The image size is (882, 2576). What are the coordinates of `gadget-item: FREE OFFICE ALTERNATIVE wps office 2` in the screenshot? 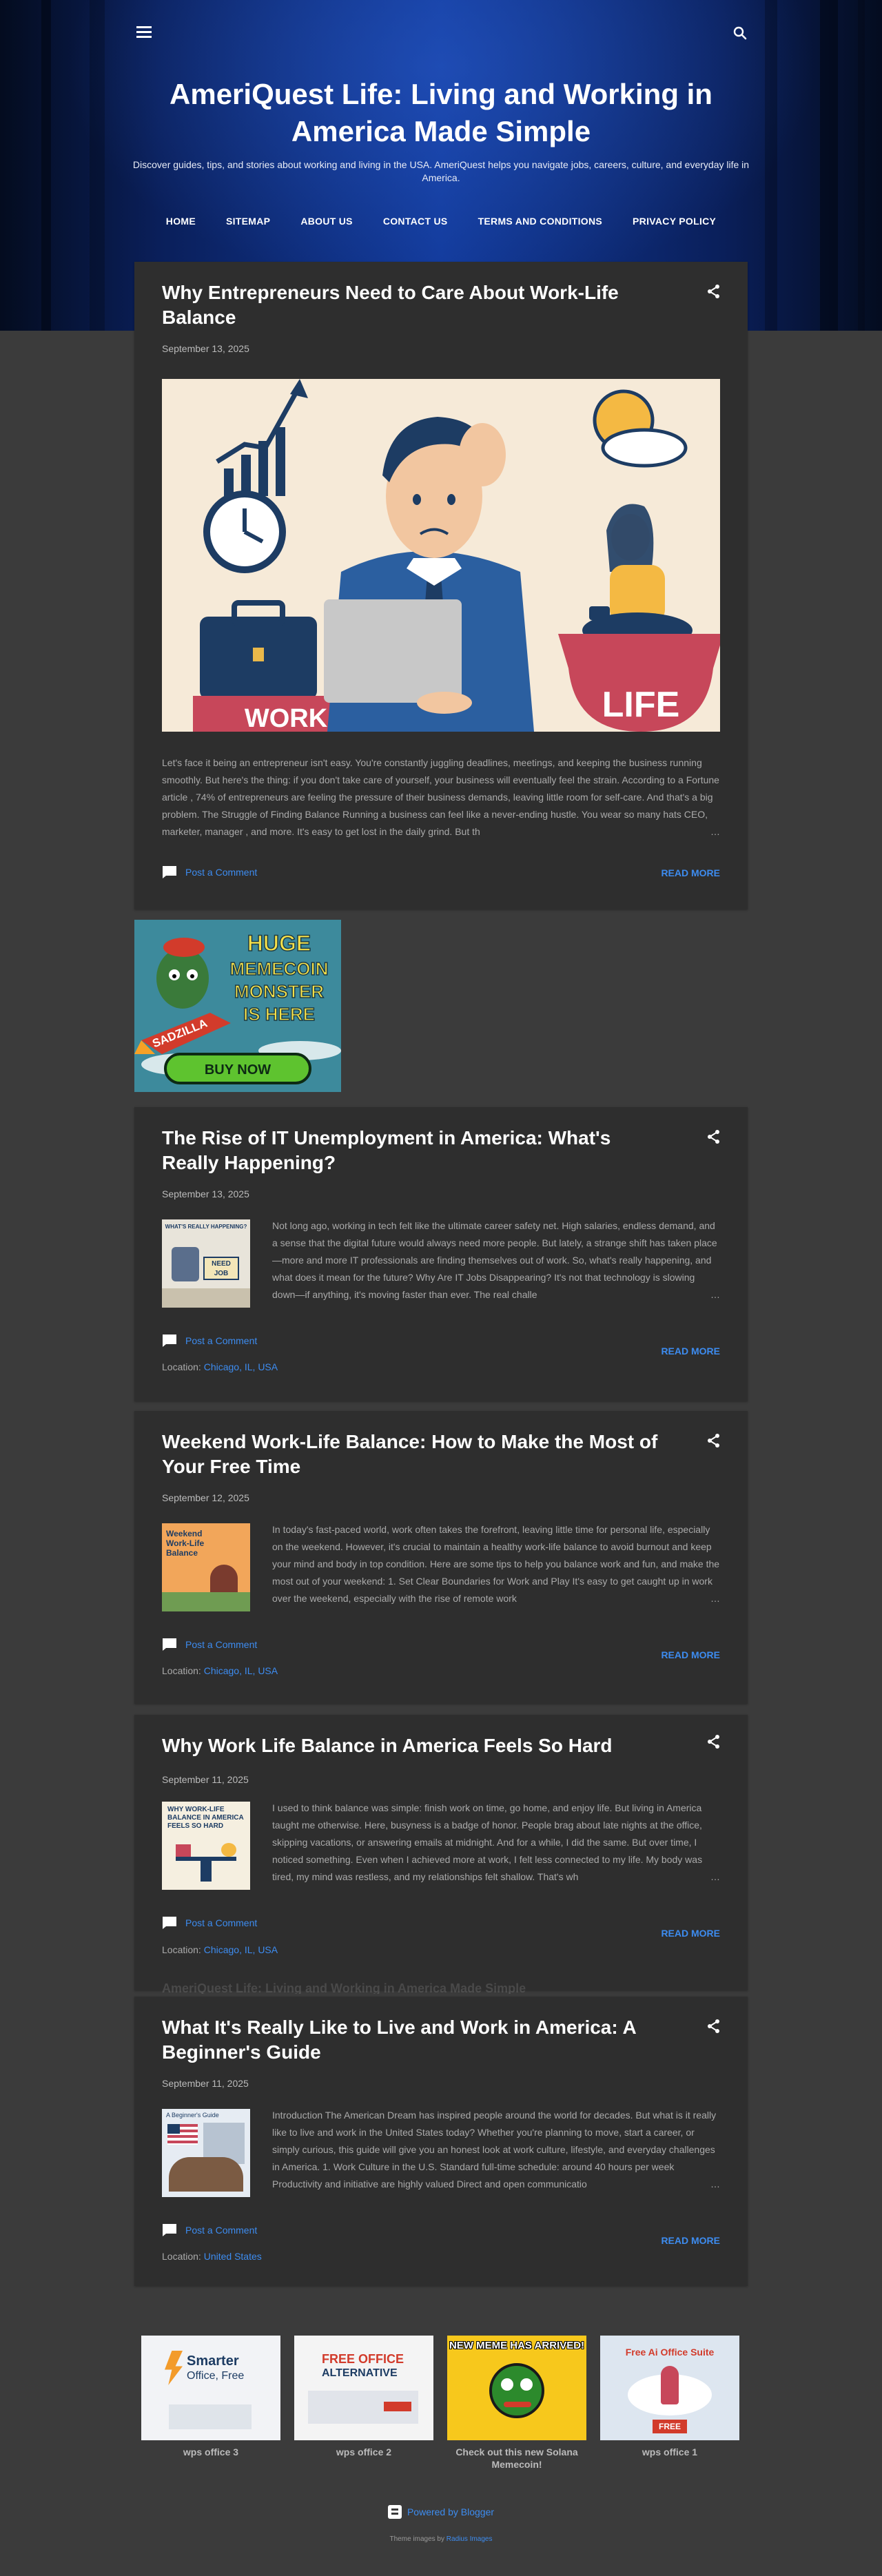 It's located at (363, 2397).